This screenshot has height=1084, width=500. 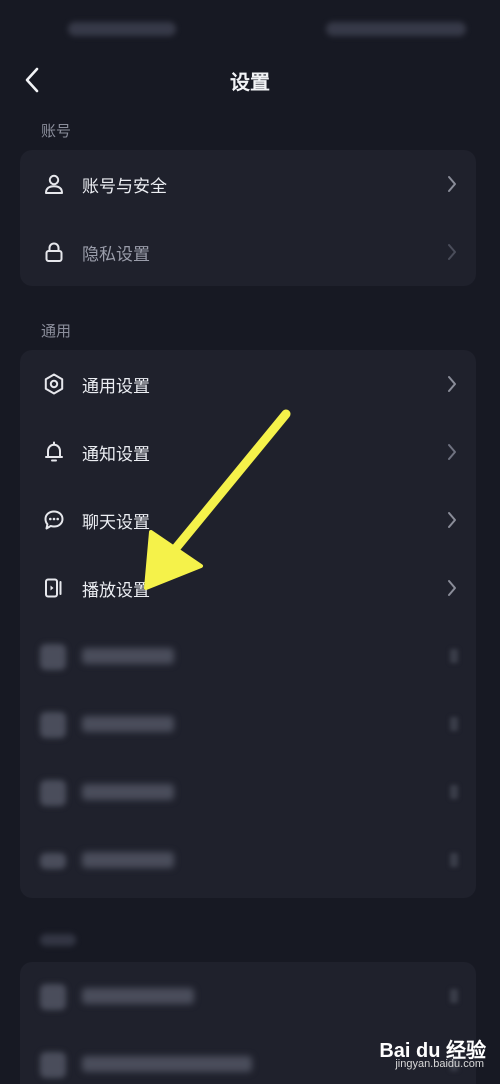 What do you see at coordinates (56, 331) in the screenshot?
I see `section-label-general: 通用` at bounding box center [56, 331].